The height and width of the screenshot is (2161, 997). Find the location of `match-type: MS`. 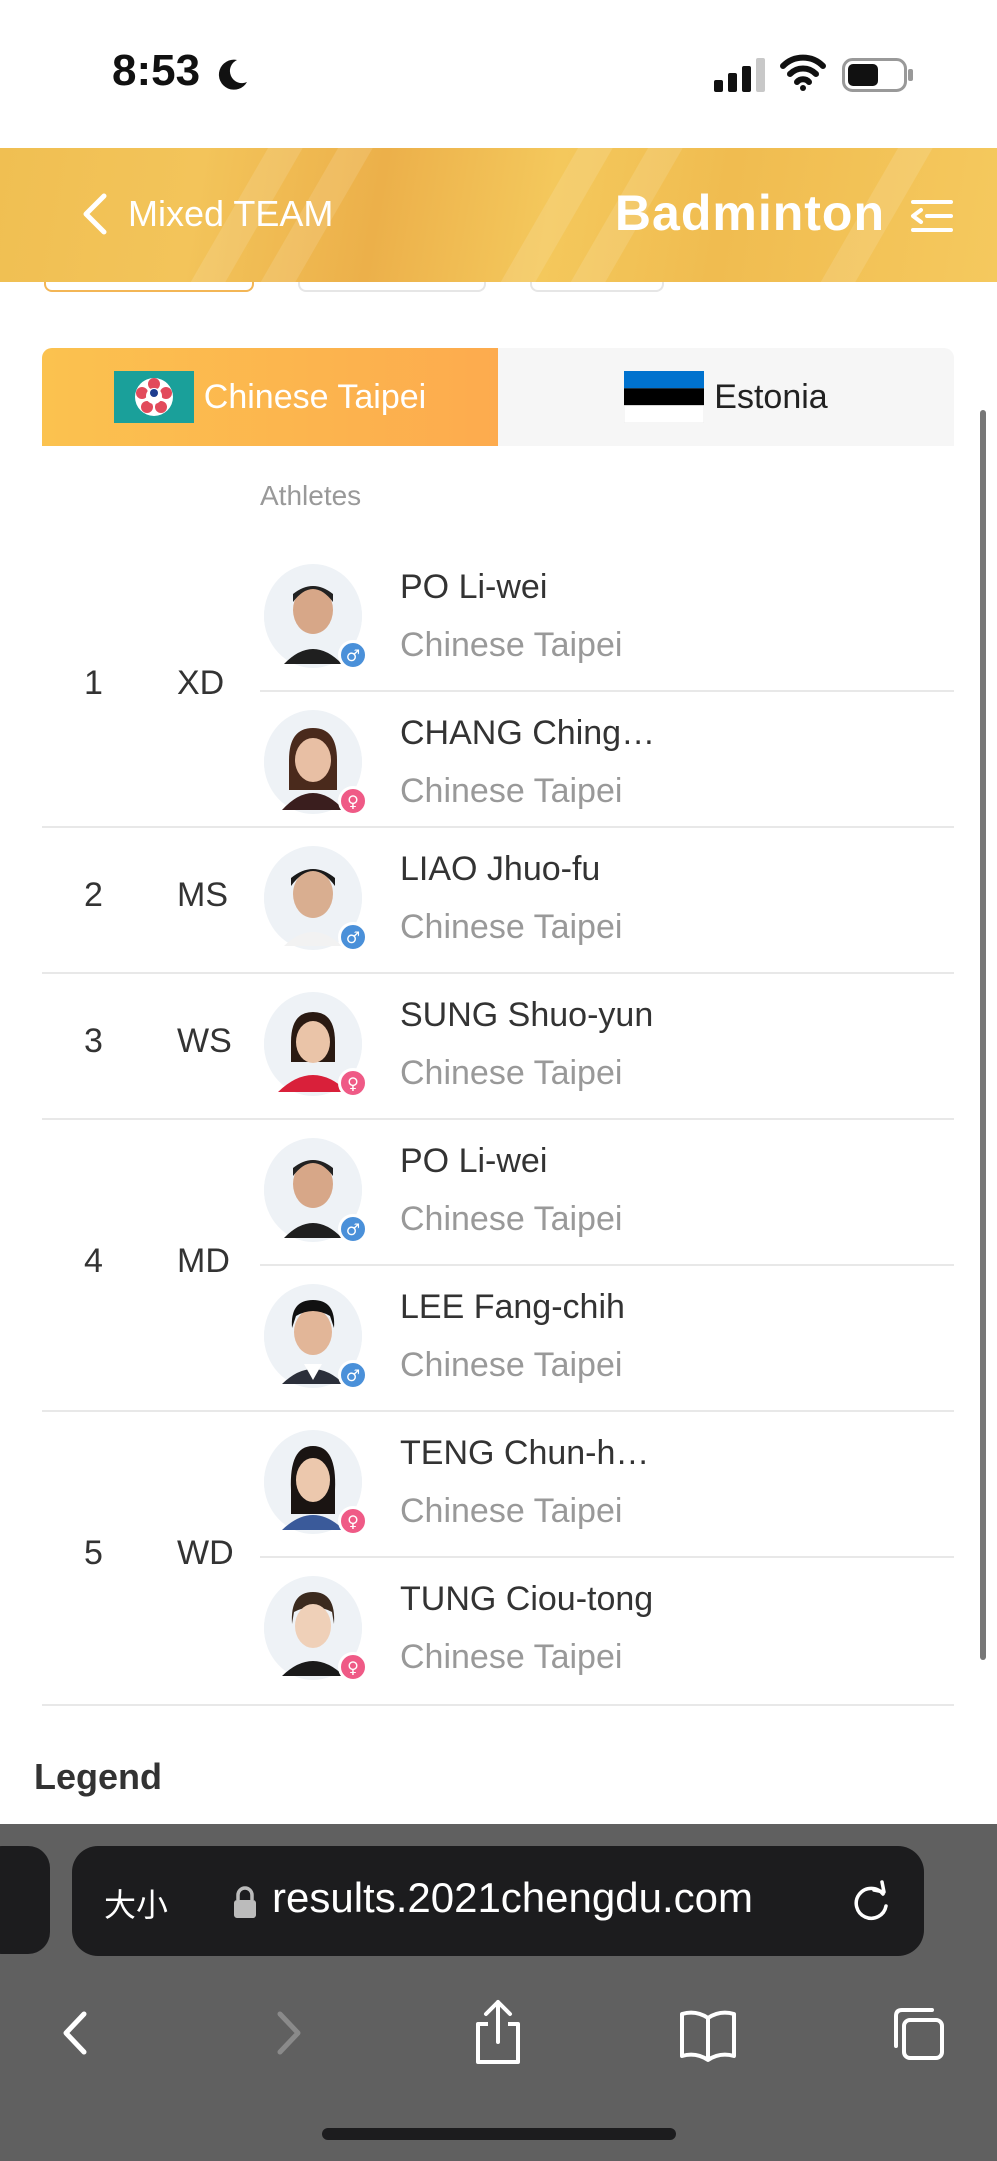

match-type: MS is located at coordinates (202, 895).